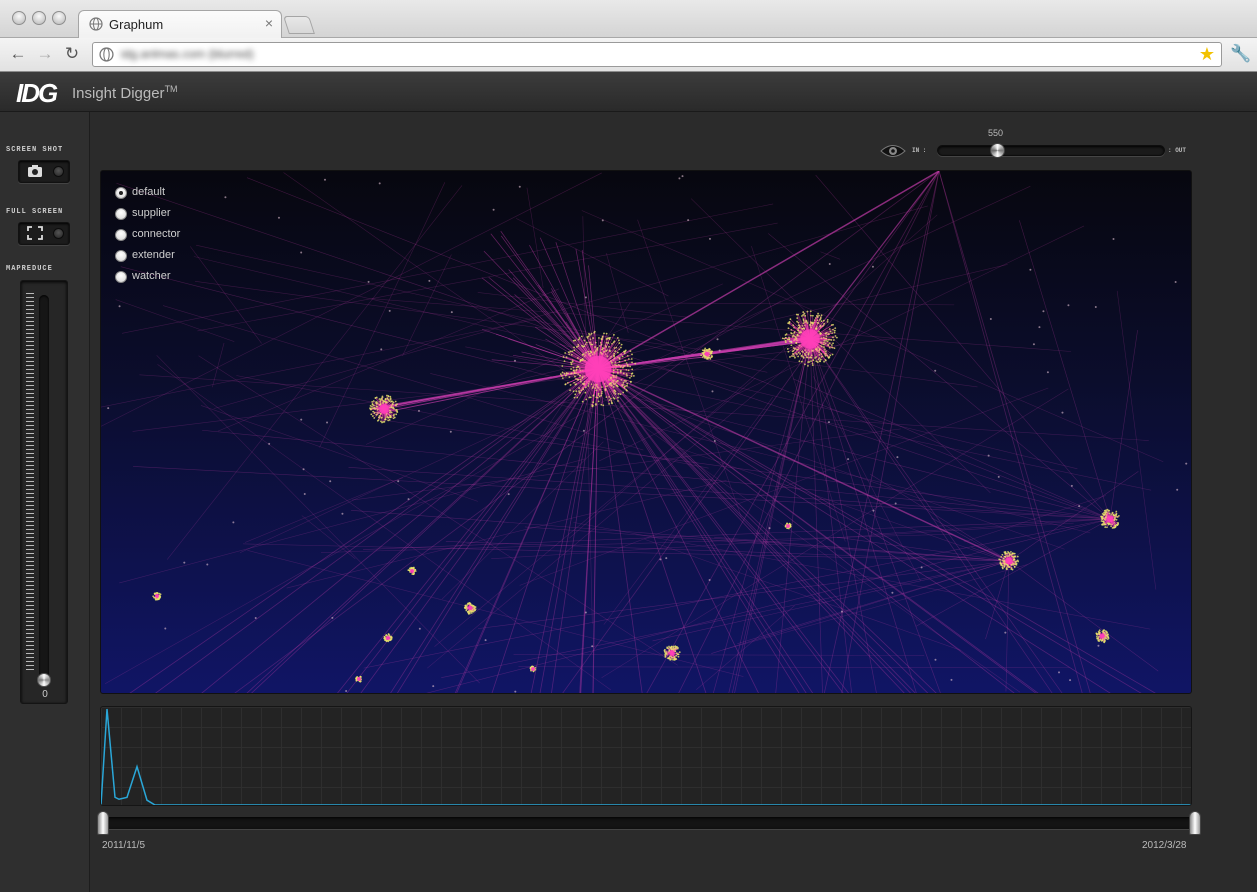  What do you see at coordinates (269, 23) in the screenshot?
I see `tab-close-icon: ×` at bounding box center [269, 23].